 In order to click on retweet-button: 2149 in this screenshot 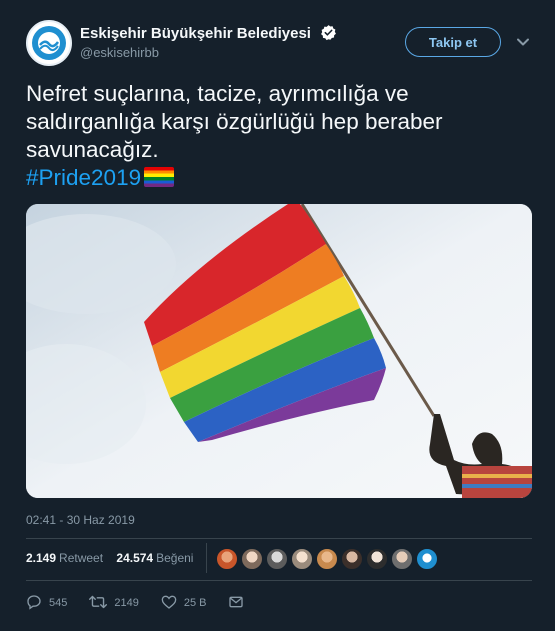, I will do `click(114, 603)`.